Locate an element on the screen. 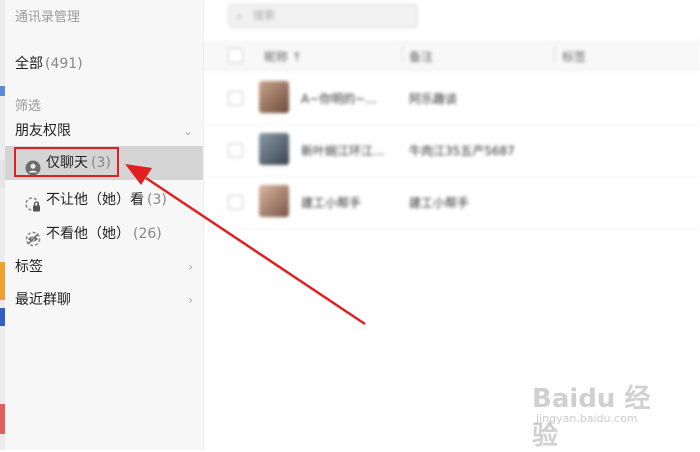  table-header: 昵称 ↑ 备注 标签 is located at coordinates (452, 55).